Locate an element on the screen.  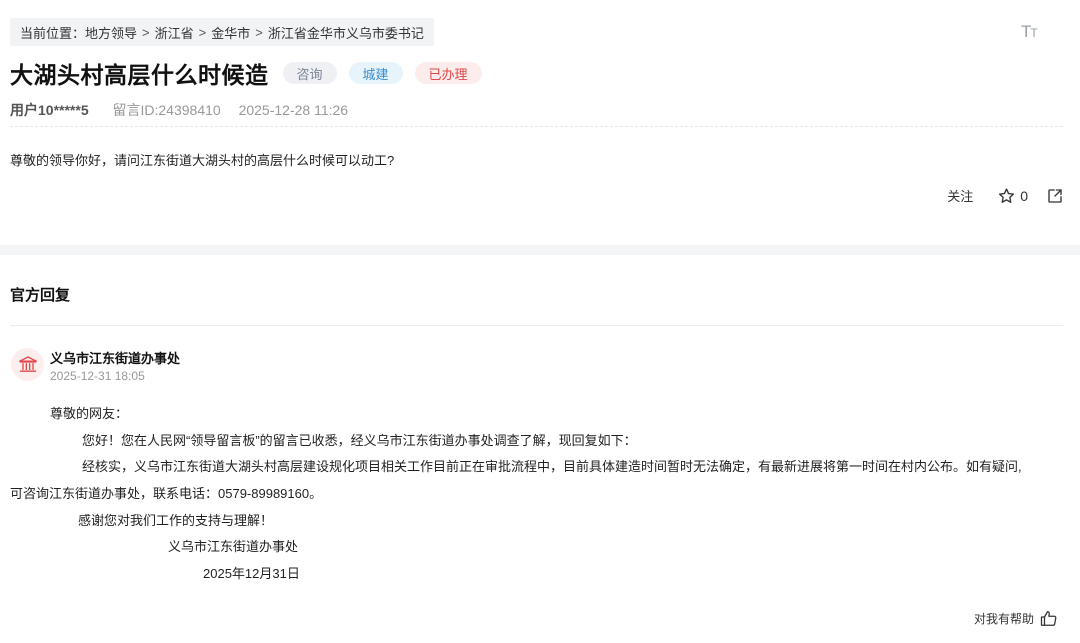
reply-line: 尊敬的网友： is located at coordinates (89, 413).